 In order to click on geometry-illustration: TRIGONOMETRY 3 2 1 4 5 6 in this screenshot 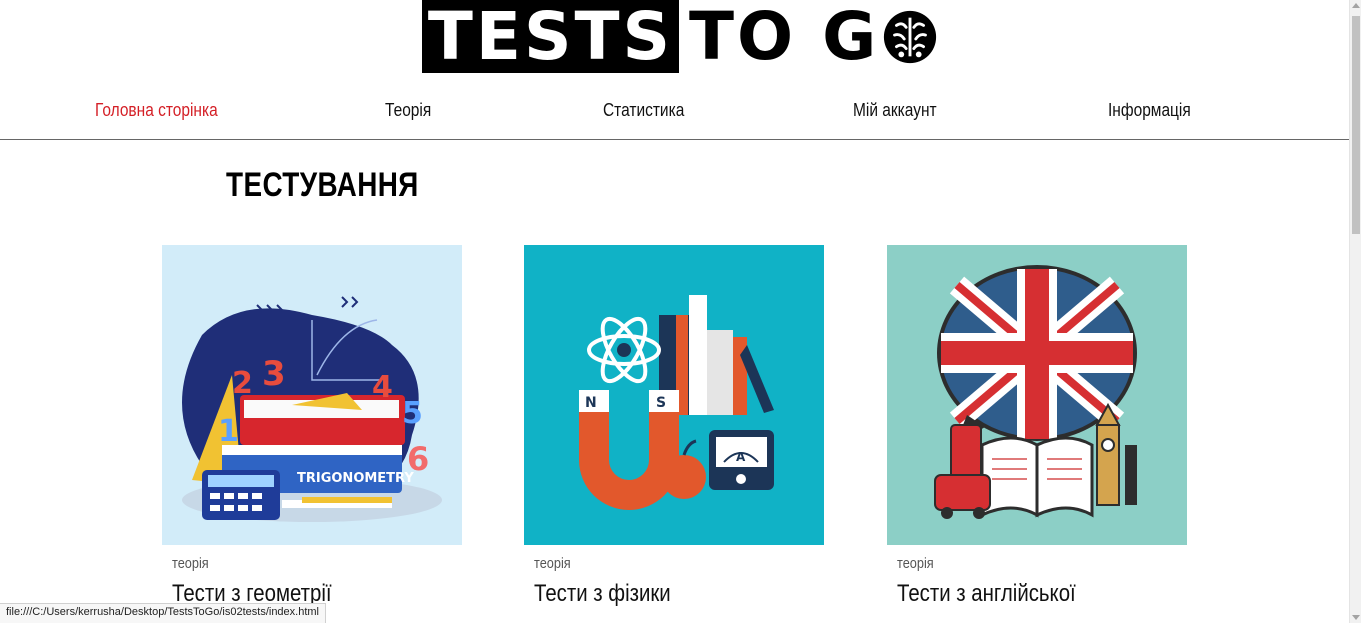, I will do `click(312, 395)`.